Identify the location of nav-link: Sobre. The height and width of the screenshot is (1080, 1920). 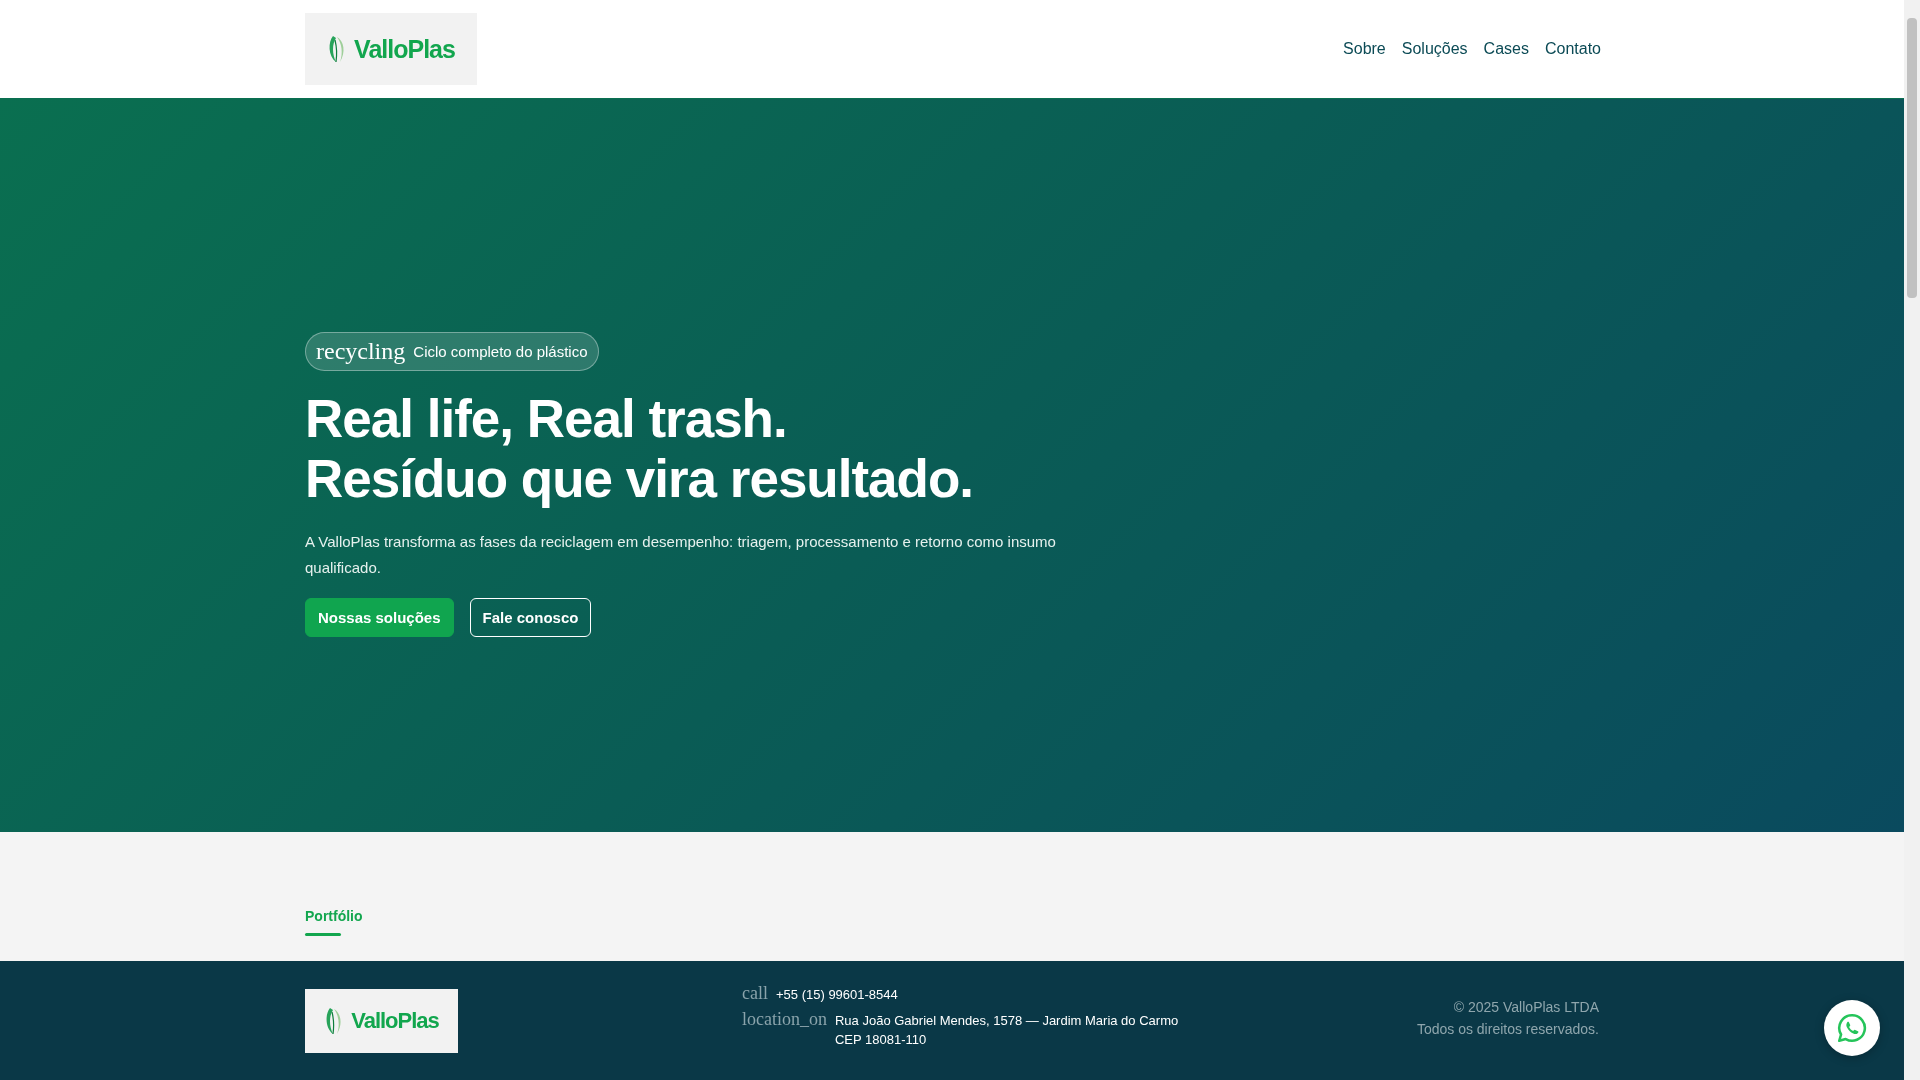
(1364, 49).